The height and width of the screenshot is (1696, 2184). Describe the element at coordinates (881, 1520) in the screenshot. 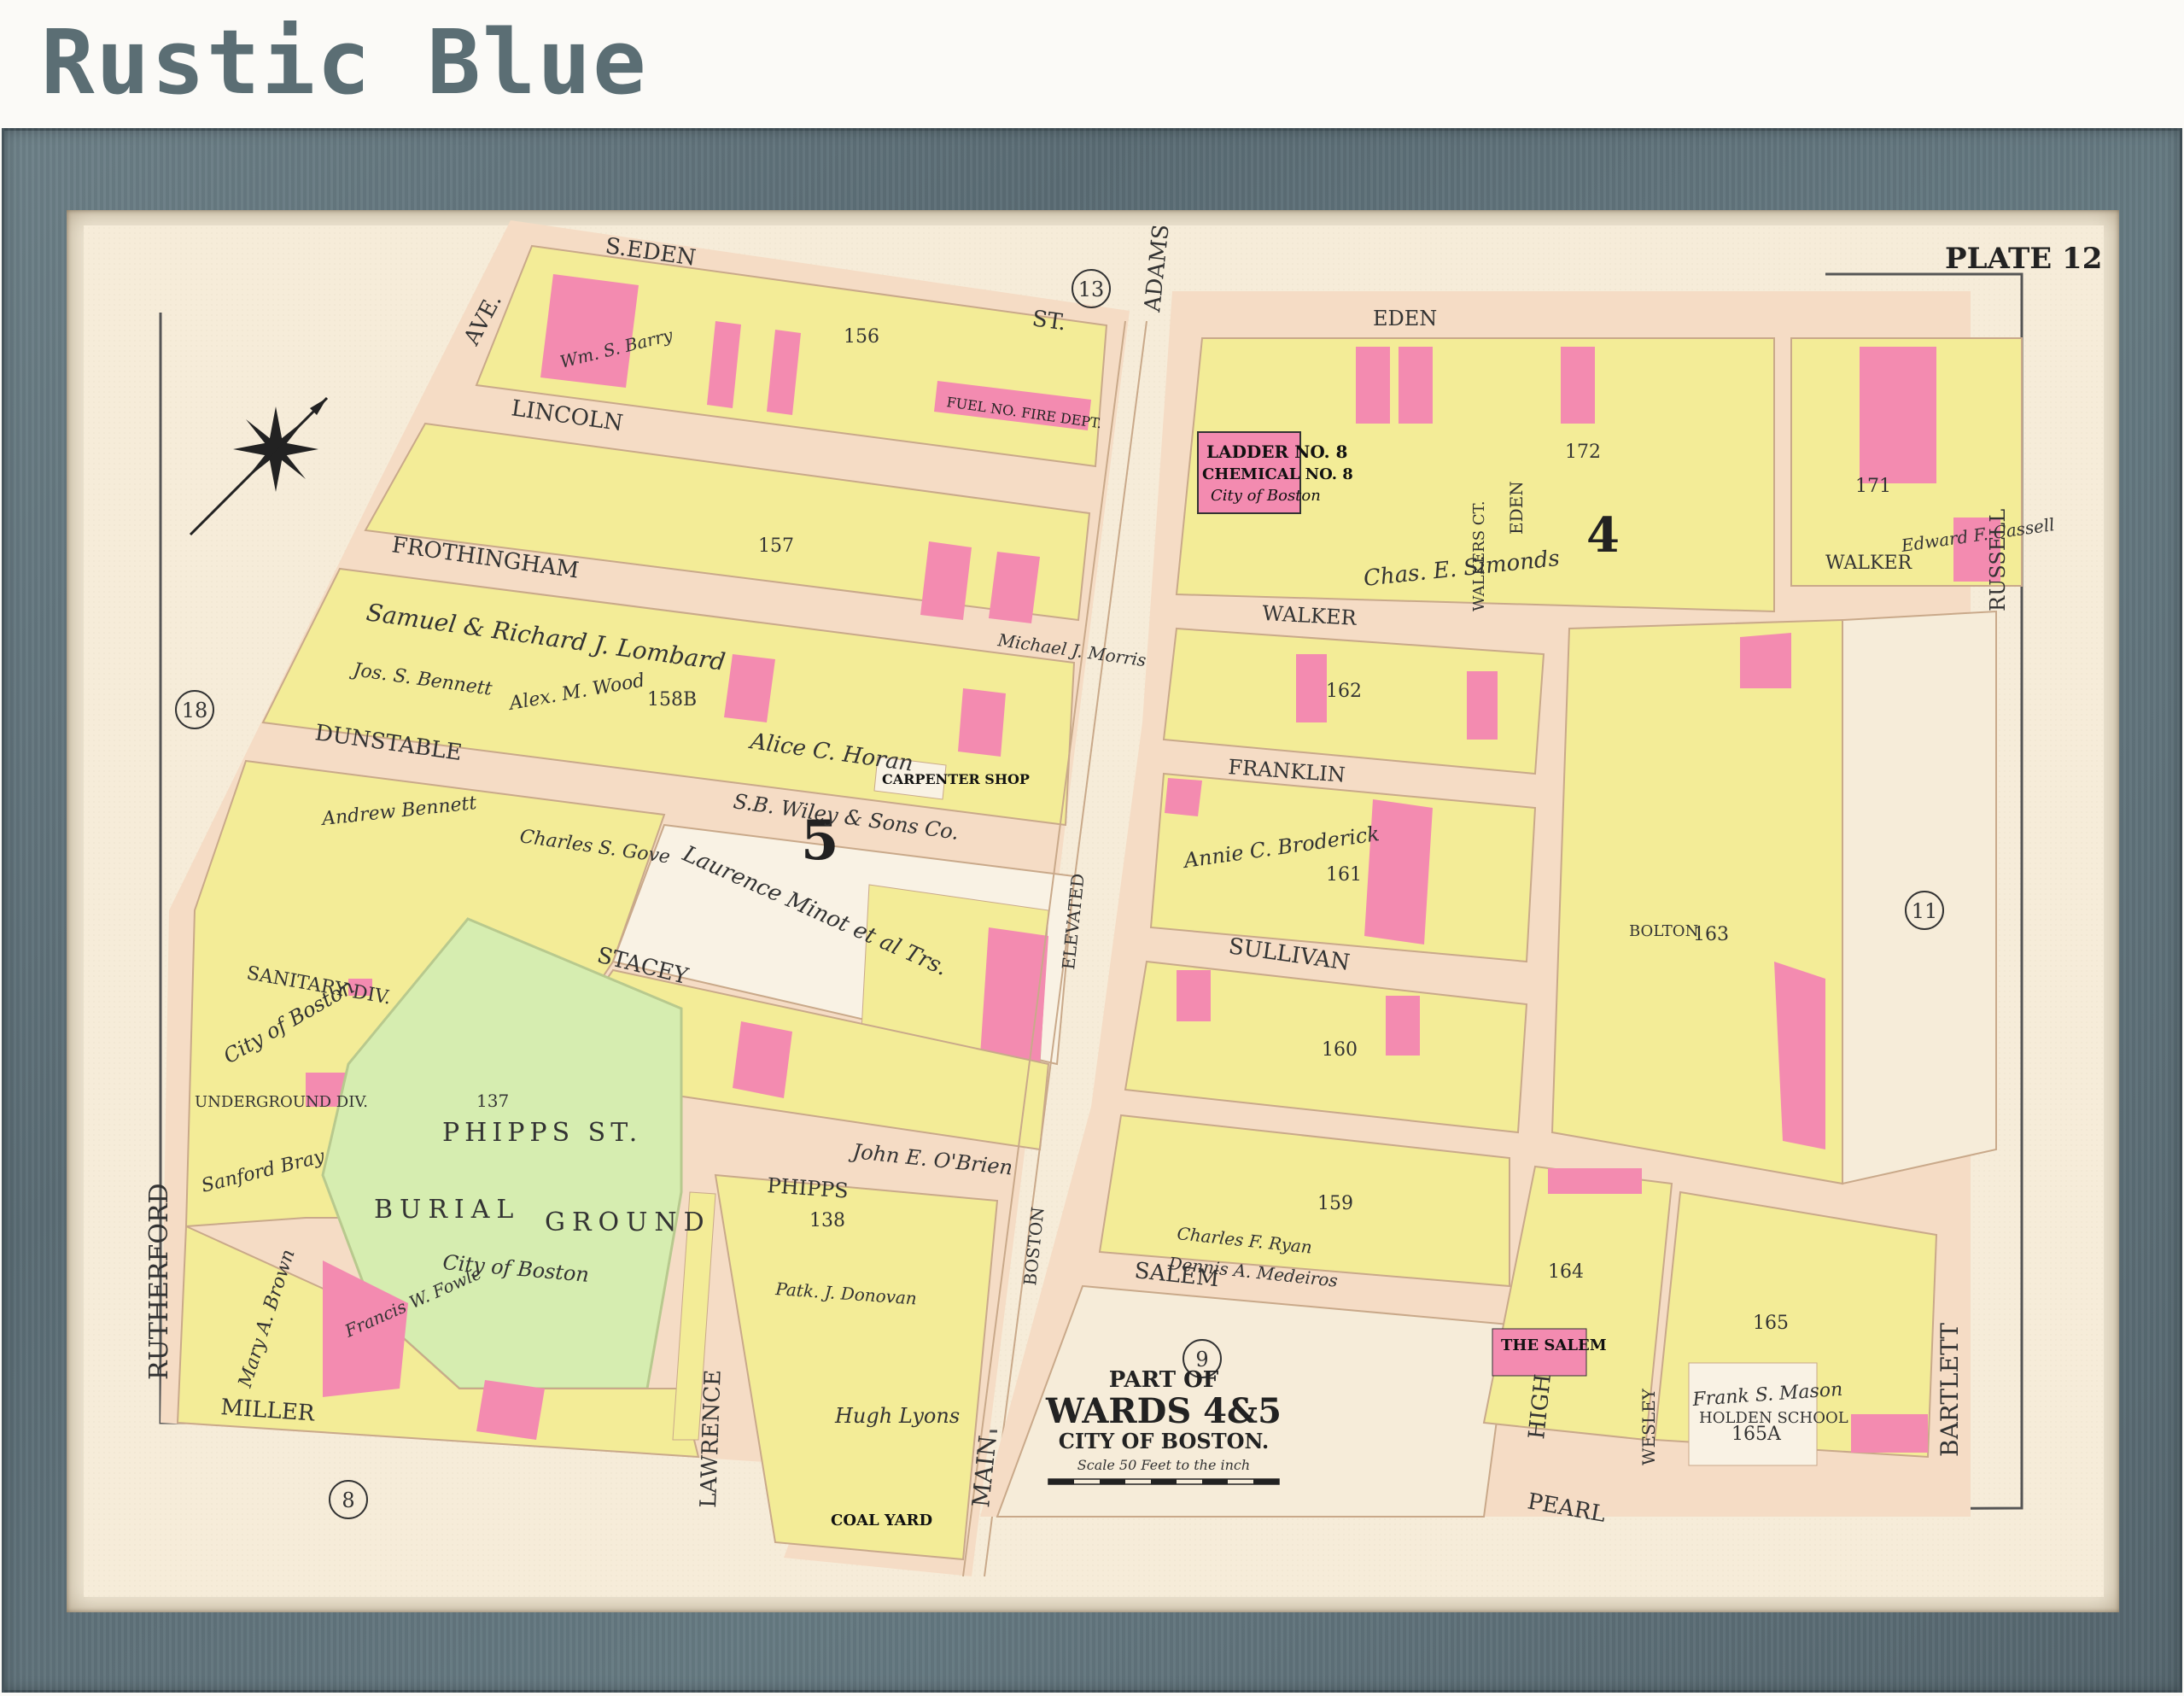

I see `coal-yard-label: COAL YARD` at that location.